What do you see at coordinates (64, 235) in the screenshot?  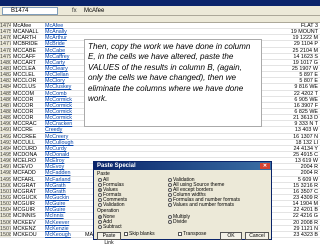 I see `cell-b: McKeough` at bounding box center [64, 235].